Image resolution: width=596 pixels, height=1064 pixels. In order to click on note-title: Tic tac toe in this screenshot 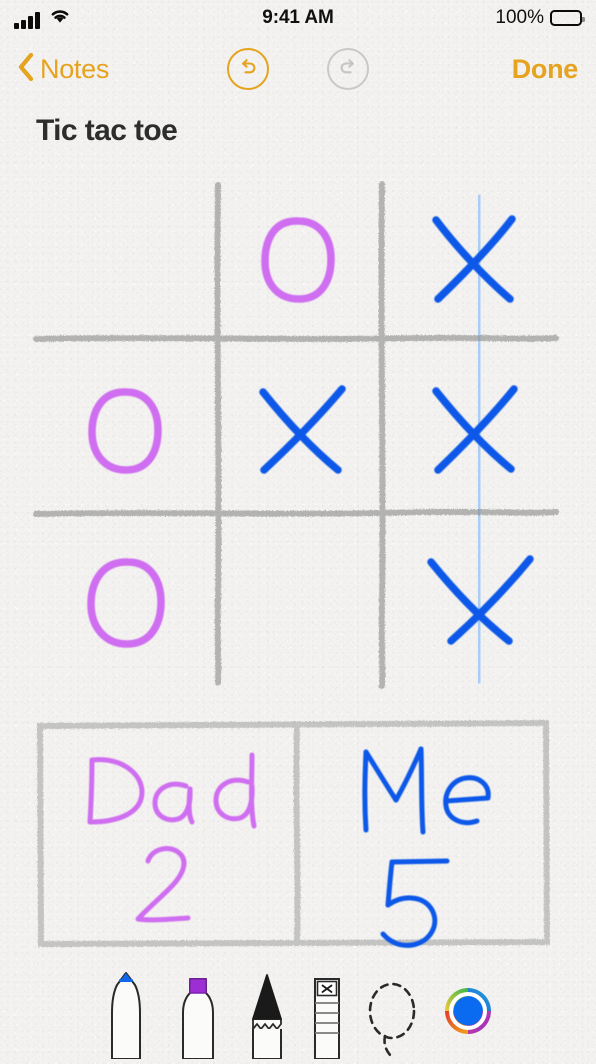, I will do `click(107, 130)`.